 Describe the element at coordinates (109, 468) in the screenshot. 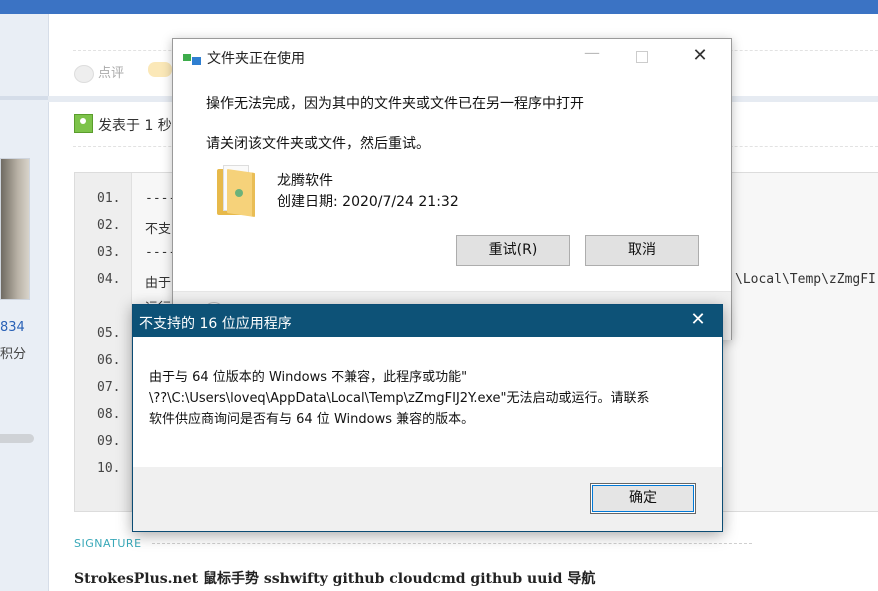

I see `code-line-number: 10.` at that location.